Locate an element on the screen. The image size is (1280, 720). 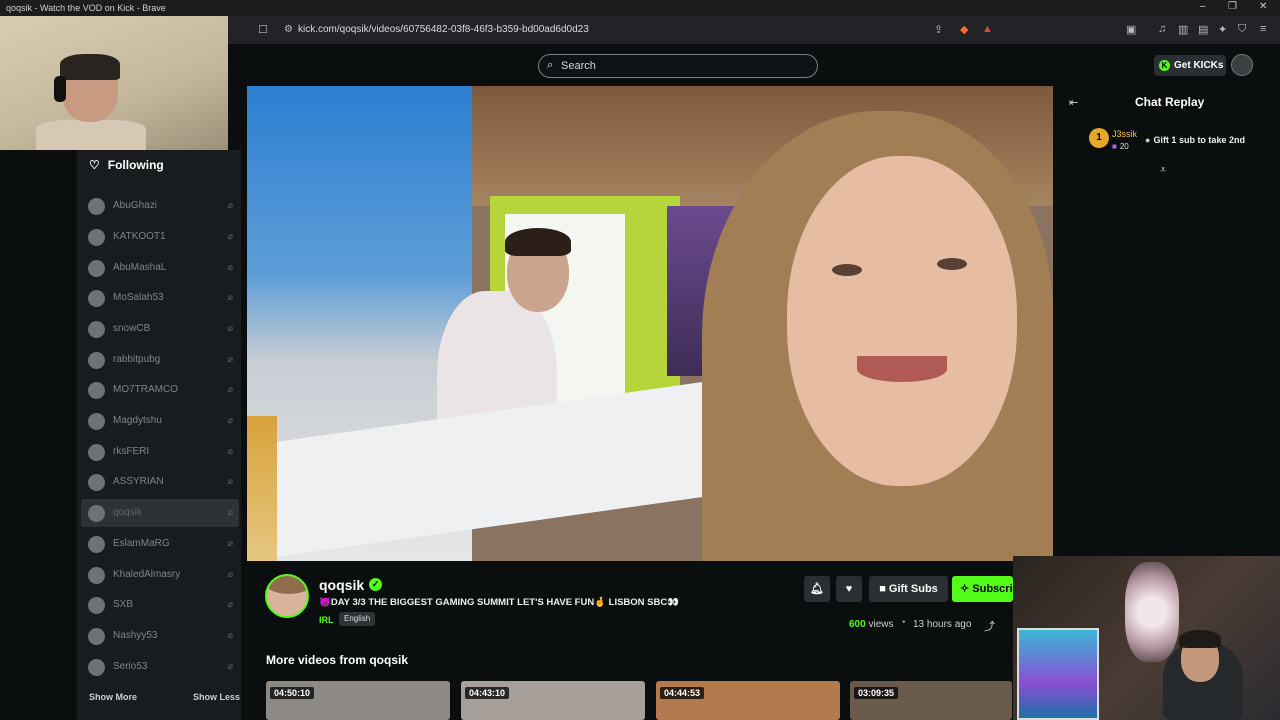
sidebar-item-label: SXB is located at coordinates (123, 604).